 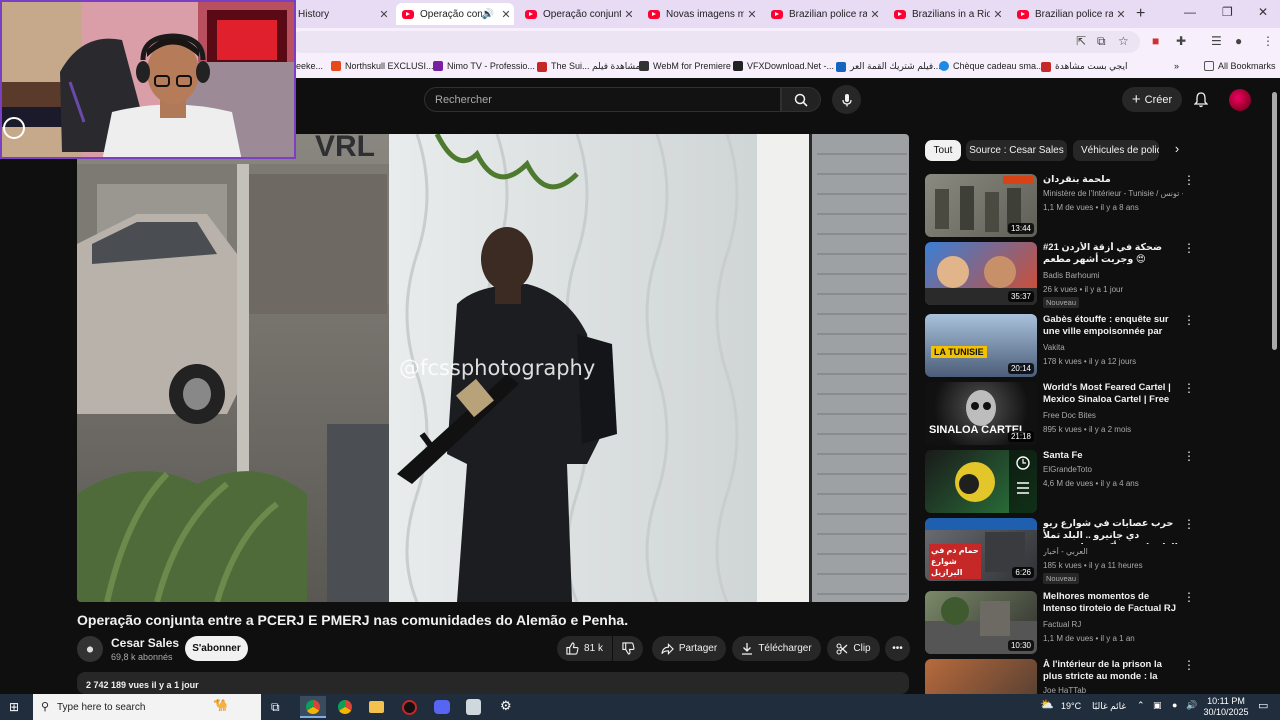 What do you see at coordinates (801, 99) in the screenshot?
I see `search-button` at bounding box center [801, 99].